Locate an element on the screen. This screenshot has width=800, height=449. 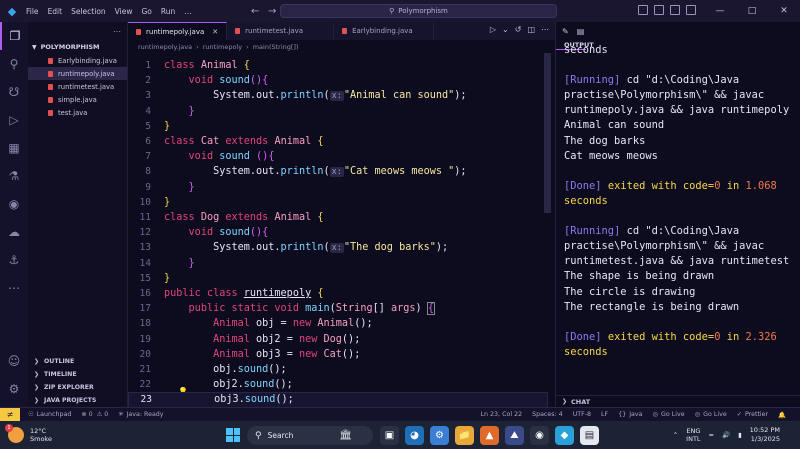
menu-run: Run is located at coordinates (168, 11).